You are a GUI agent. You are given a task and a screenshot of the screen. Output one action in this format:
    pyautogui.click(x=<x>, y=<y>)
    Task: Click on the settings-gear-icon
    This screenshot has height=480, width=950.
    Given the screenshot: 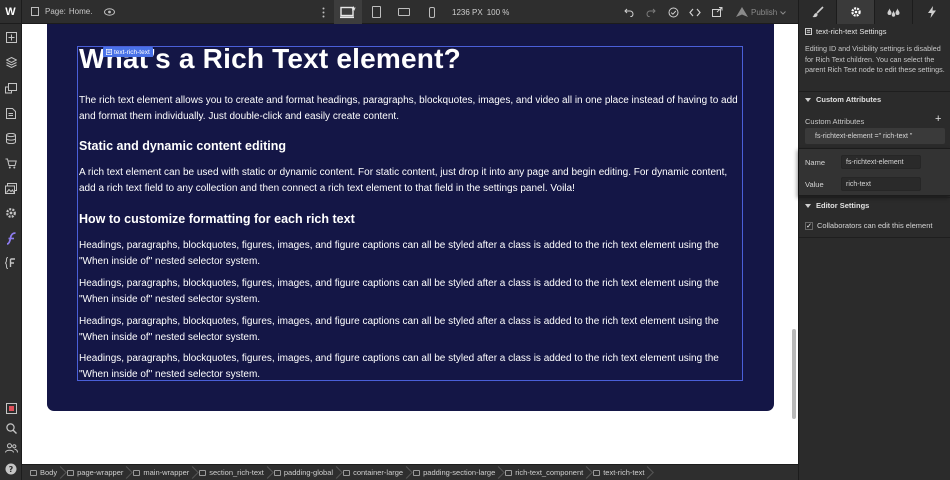 What is the action you would take?
    pyautogui.click(x=11, y=213)
    